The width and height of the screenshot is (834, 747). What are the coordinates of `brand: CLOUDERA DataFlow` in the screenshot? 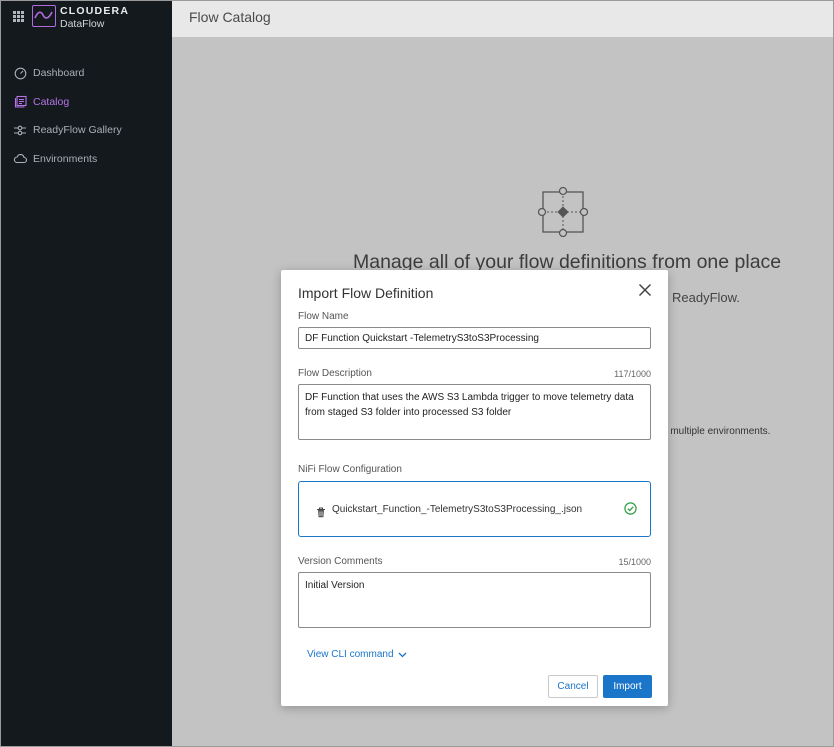 It's located at (94, 17).